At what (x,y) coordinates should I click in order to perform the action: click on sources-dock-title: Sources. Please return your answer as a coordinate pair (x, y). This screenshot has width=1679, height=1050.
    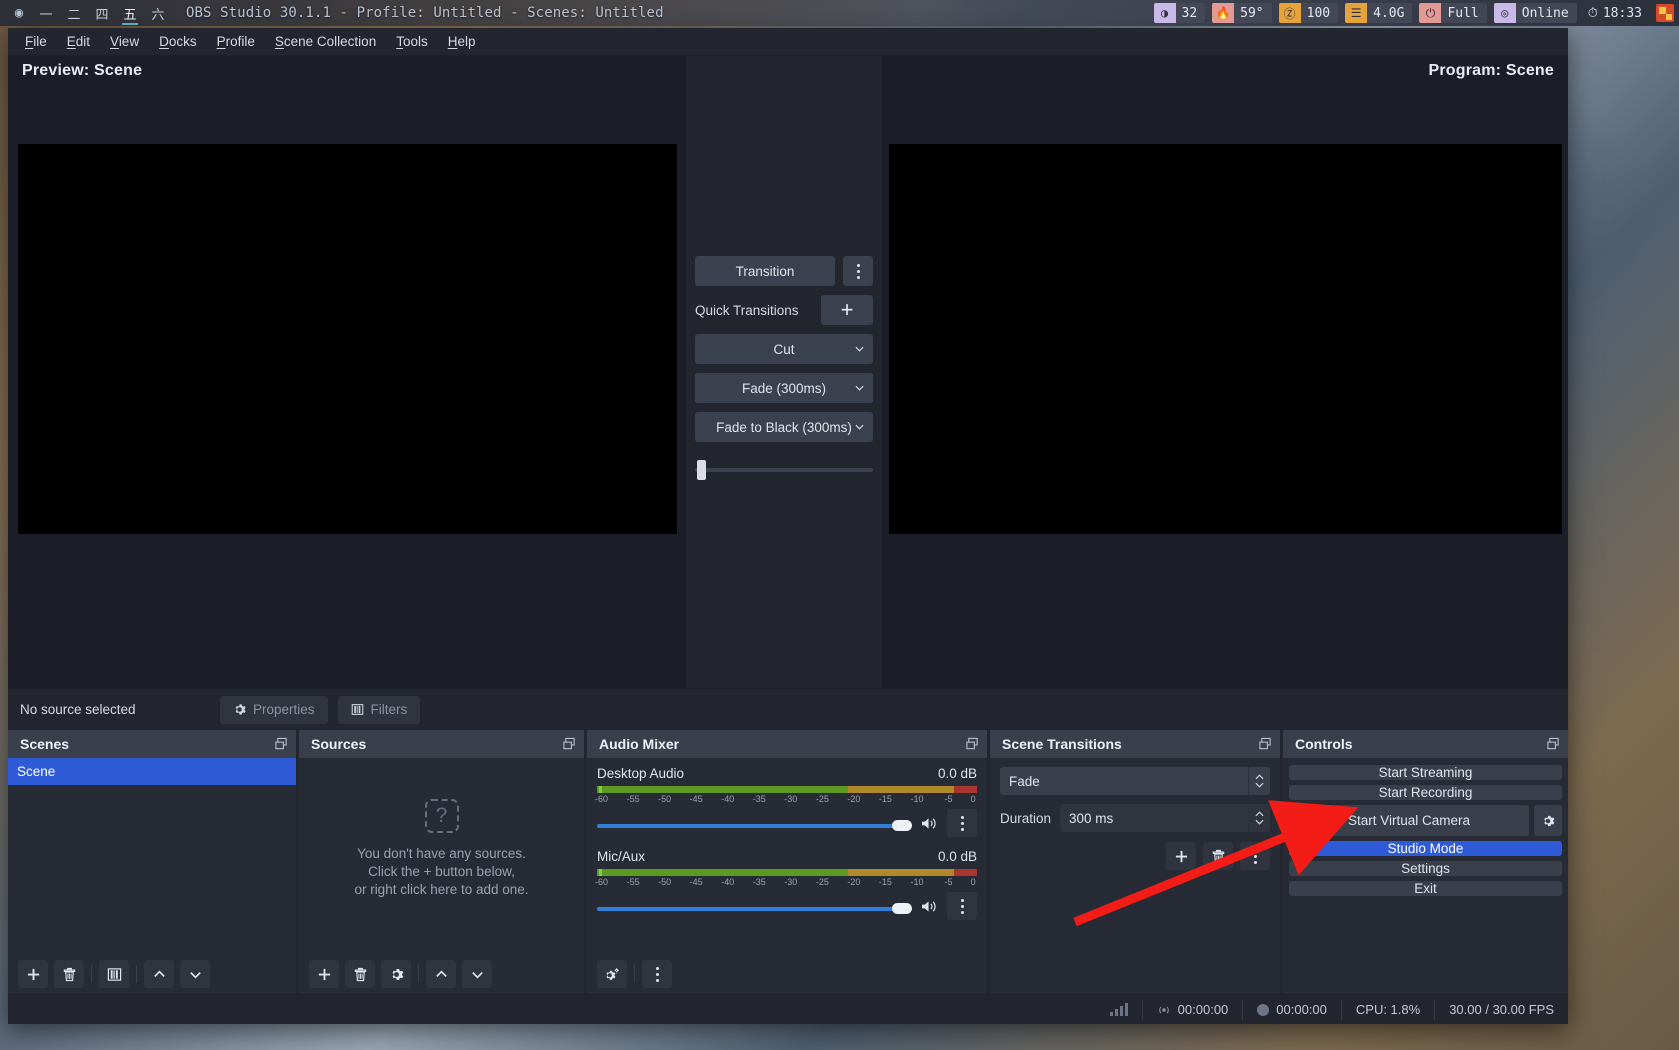
    Looking at the image, I should click on (441, 744).